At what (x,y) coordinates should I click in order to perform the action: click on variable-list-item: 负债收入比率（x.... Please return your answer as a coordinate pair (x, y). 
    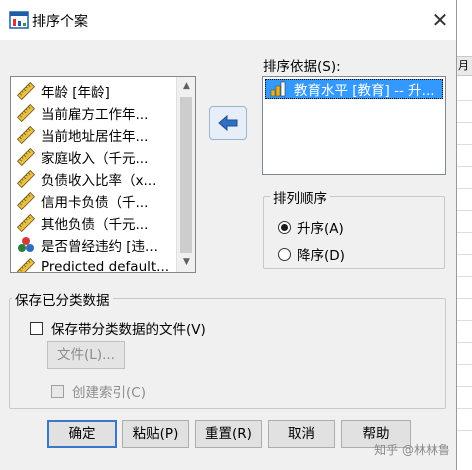
    Looking at the image, I should click on (86, 179).